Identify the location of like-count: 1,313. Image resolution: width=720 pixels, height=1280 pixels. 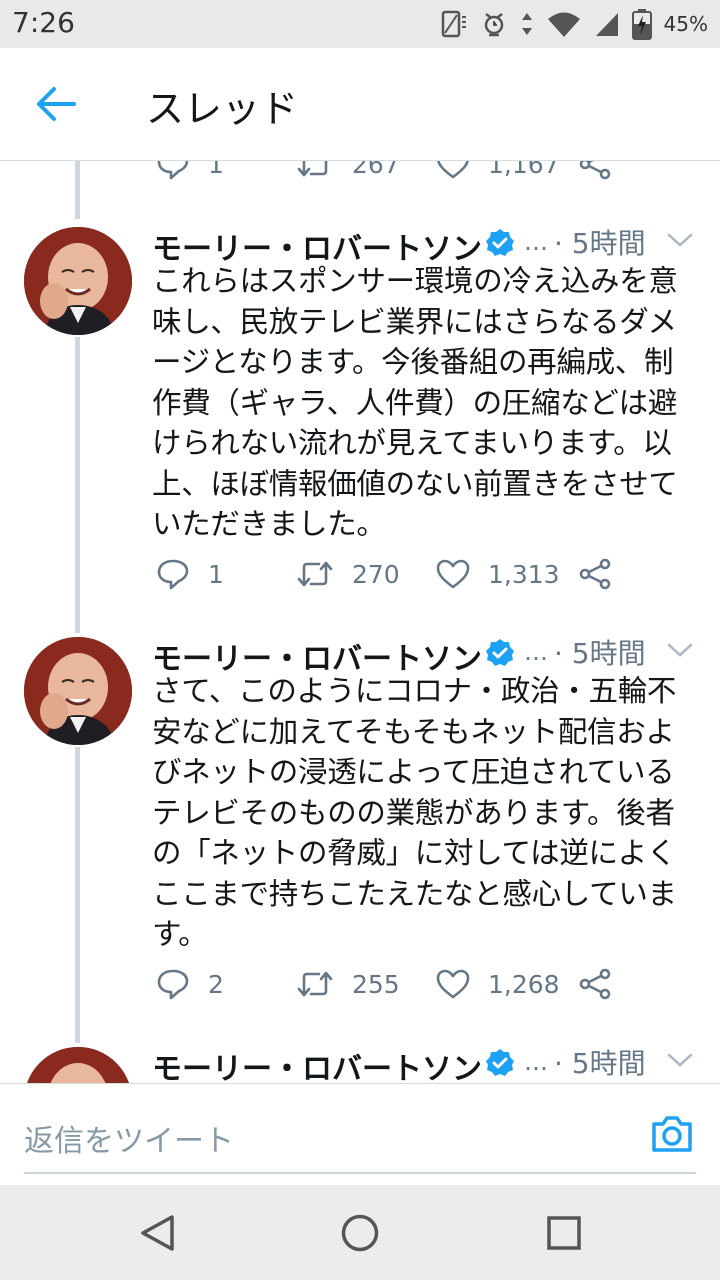
(524, 574).